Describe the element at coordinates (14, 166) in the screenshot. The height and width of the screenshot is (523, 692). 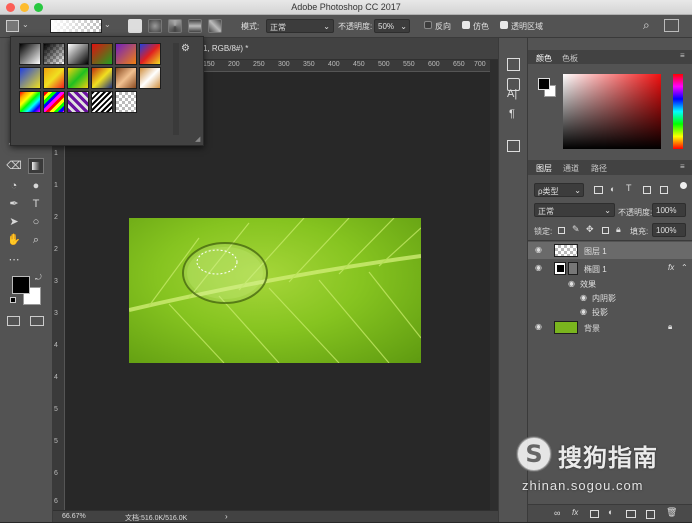
I see `eraser-tool-icon: ⌫` at that location.